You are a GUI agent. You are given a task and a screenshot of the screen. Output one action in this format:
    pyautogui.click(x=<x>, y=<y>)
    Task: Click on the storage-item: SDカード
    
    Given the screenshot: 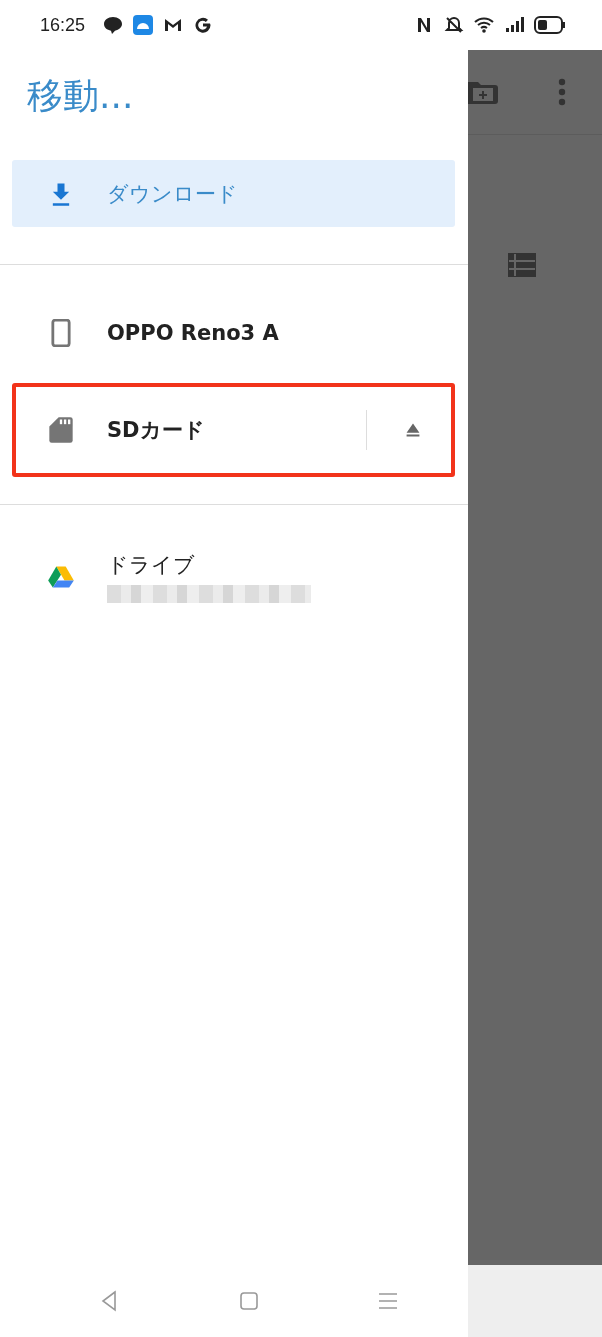 What is the action you would take?
    pyautogui.click(x=233, y=430)
    